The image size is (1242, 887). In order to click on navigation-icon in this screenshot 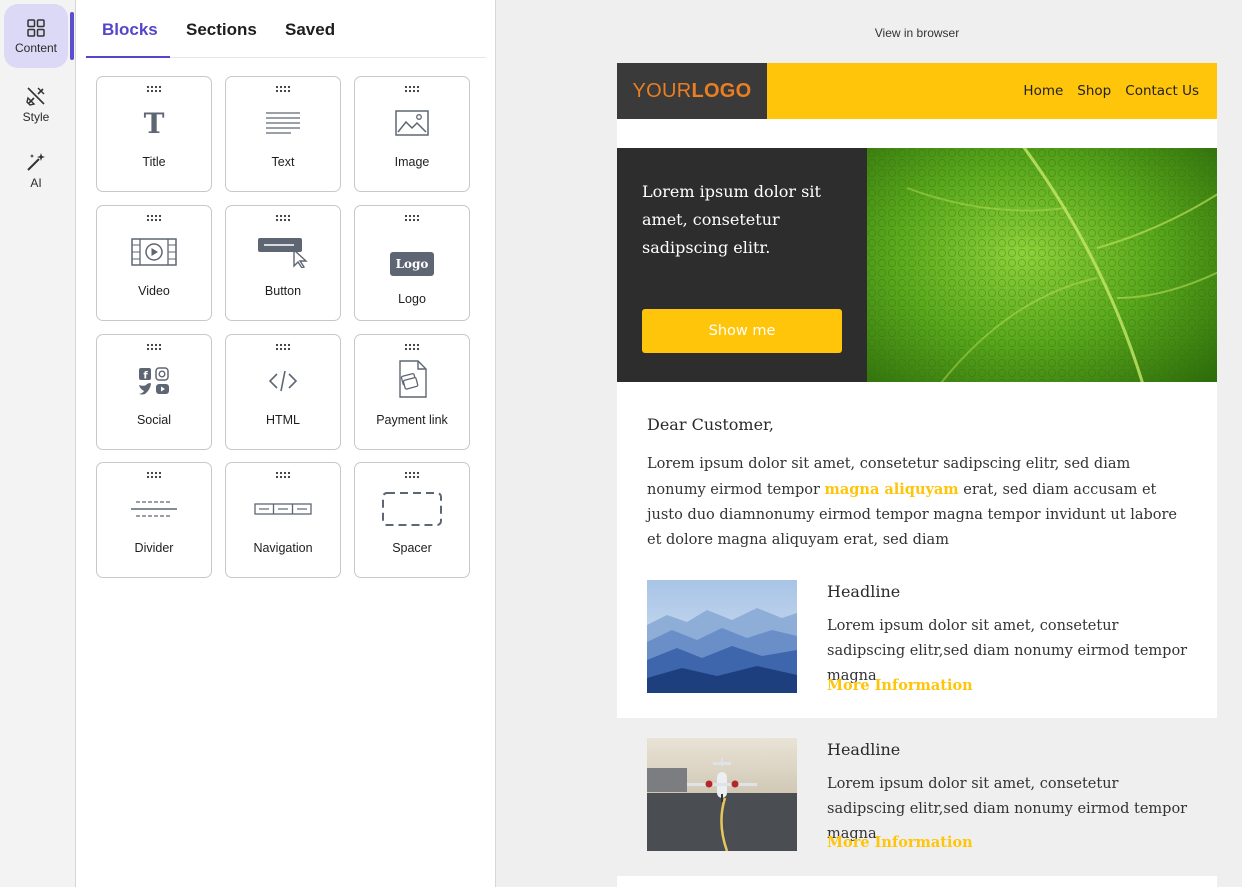, I will do `click(283, 509)`.